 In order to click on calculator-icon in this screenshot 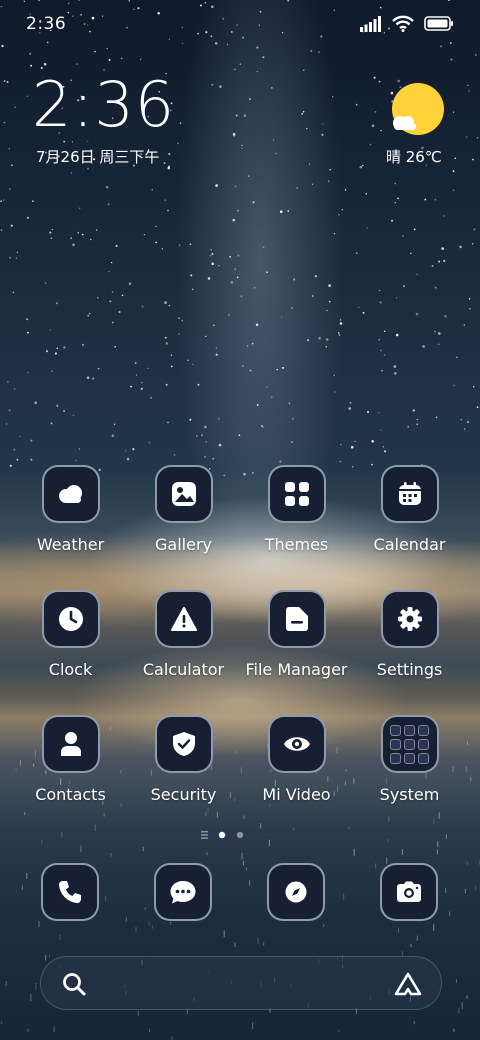, I will do `click(183, 619)`.